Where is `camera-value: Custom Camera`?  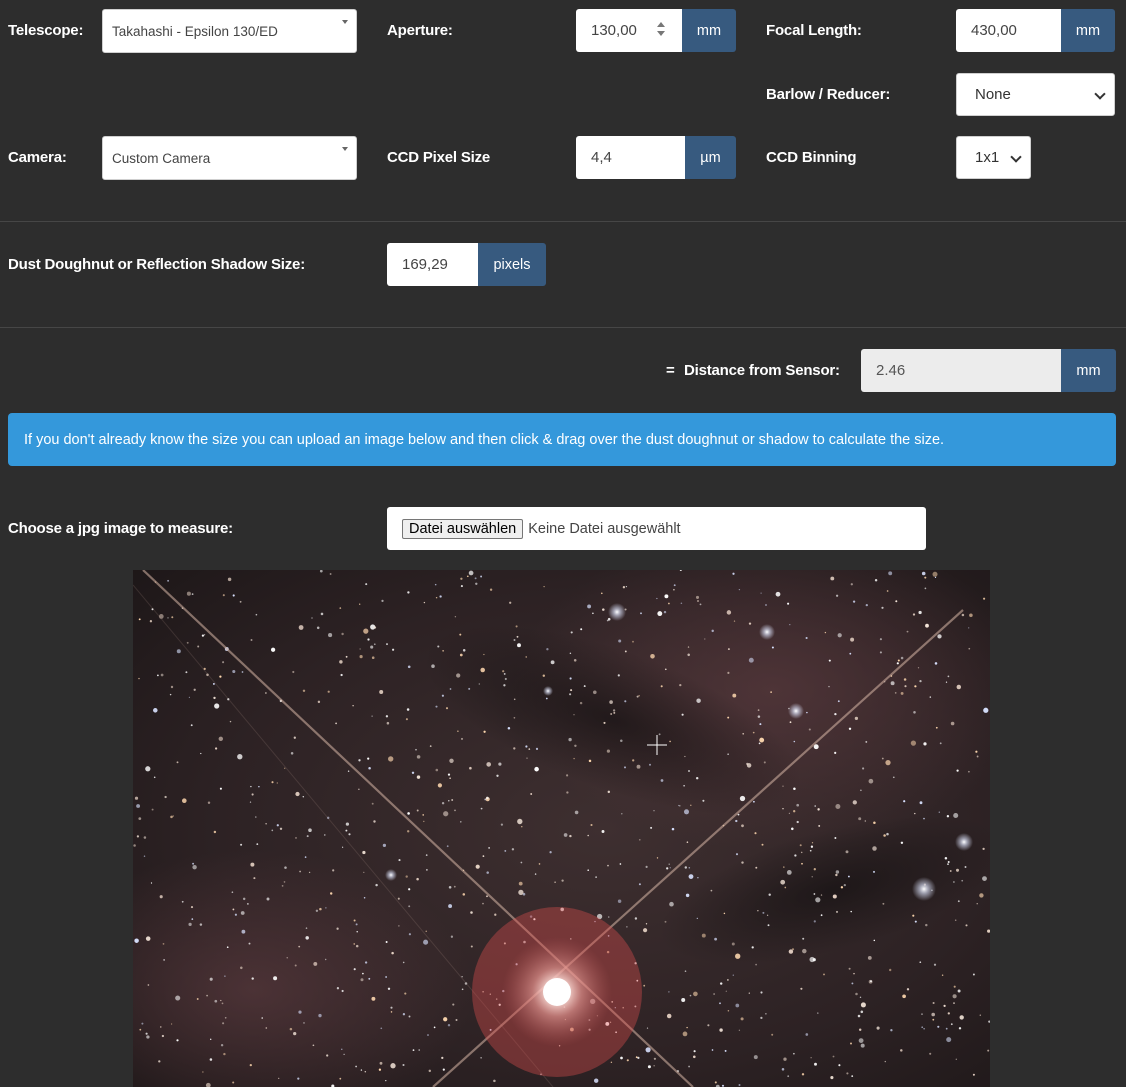
camera-value: Custom Camera is located at coordinates (161, 158).